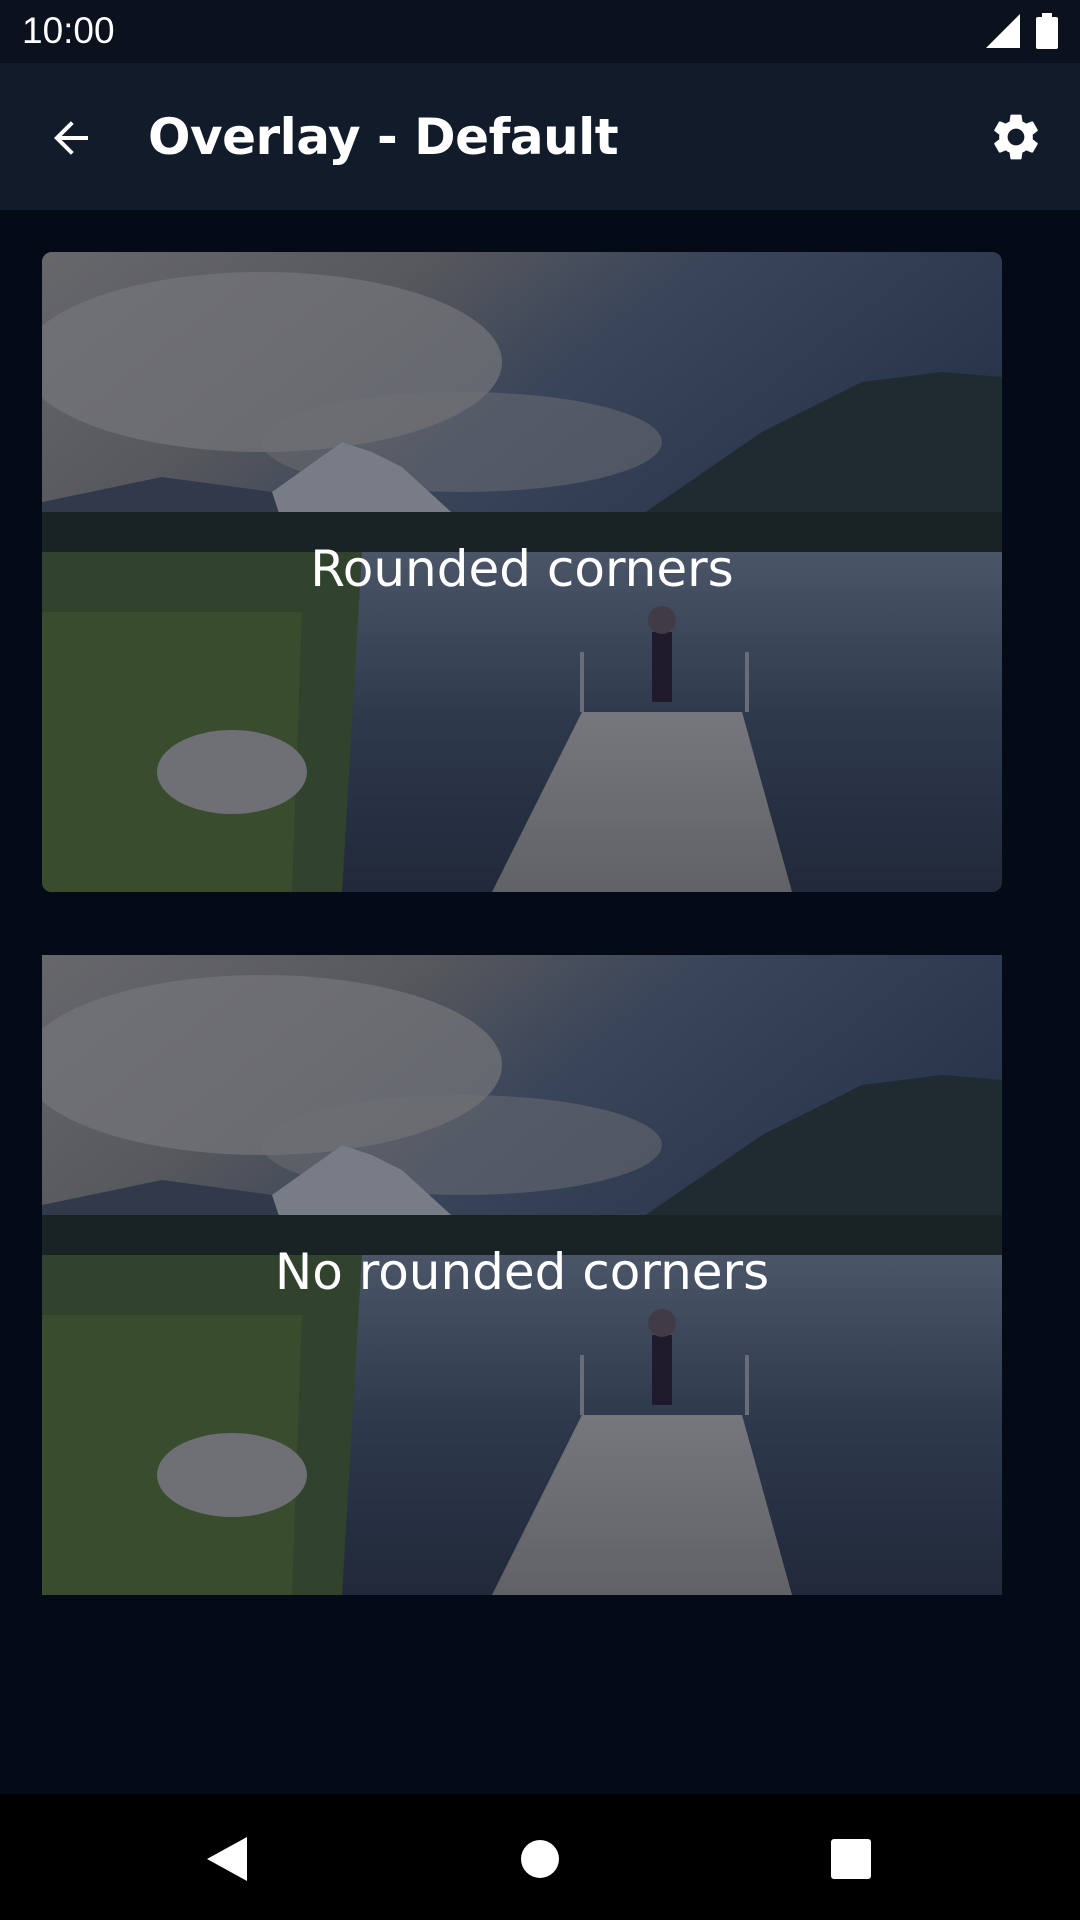  What do you see at coordinates (1003, 31) in the screenshot?
I see `signal-icon` at bounding box center [1003, 31].